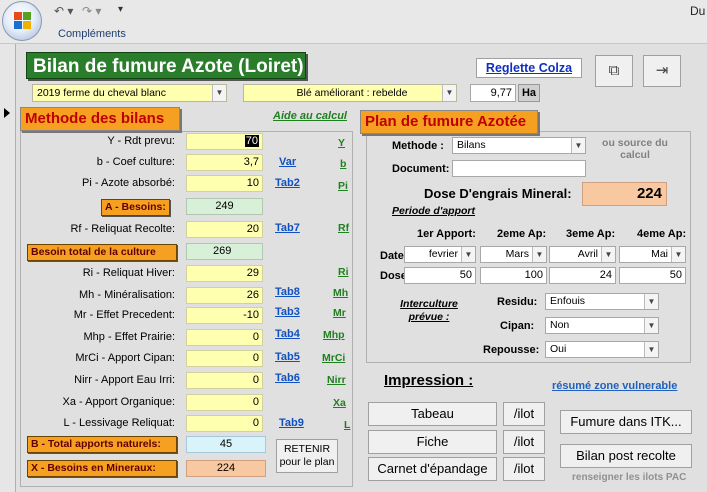  What do you see at coordinates (63, 11) in the screenshot?
I see `undo-icon: ↶ ▾` at bounding box center [63, 11].